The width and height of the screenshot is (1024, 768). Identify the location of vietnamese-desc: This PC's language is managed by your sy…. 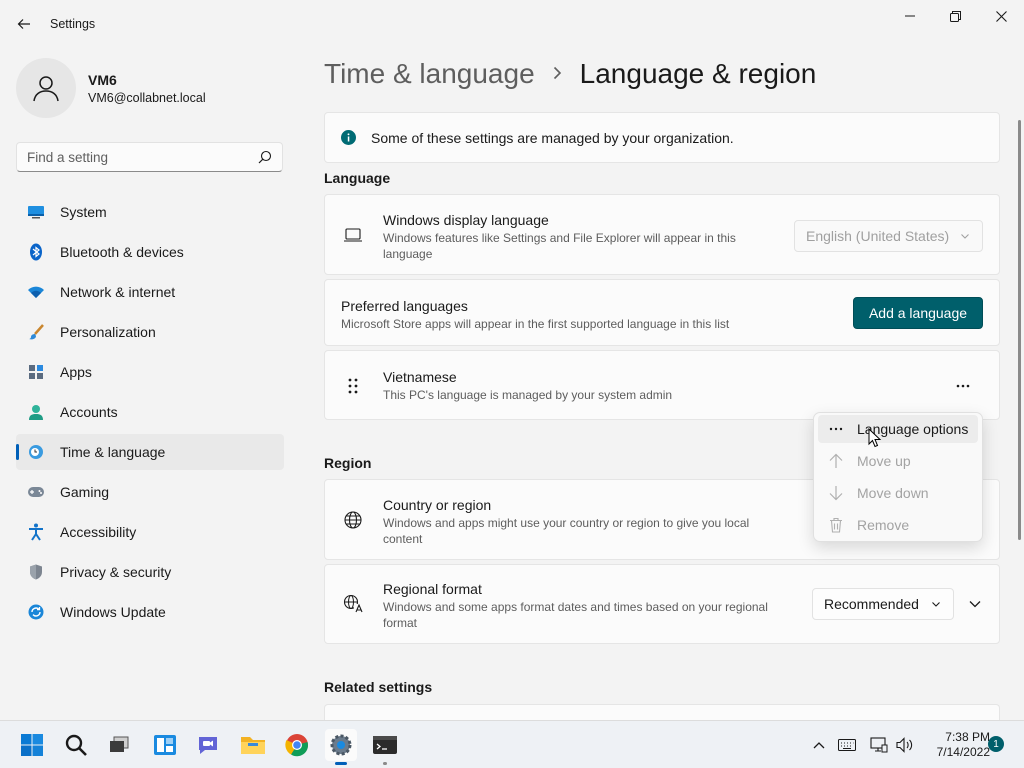
(528, 395).